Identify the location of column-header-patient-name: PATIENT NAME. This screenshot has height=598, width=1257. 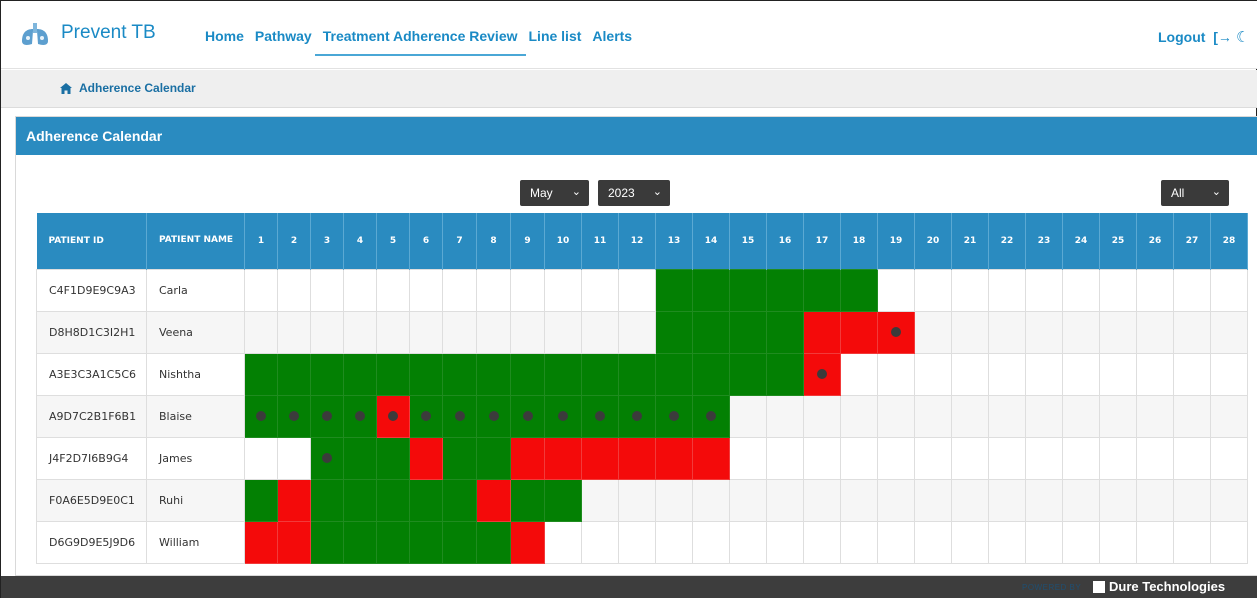
(195, 241).